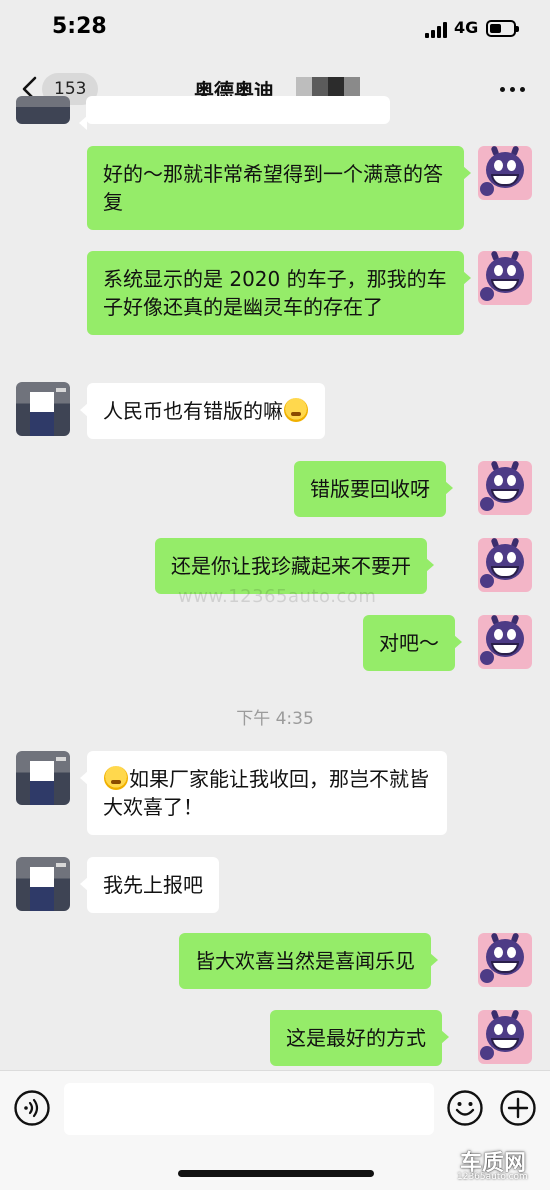  Describe the element at coordinates (277, 596) in the screenshot. I see `watermark: www.12365auto.com` at that location.